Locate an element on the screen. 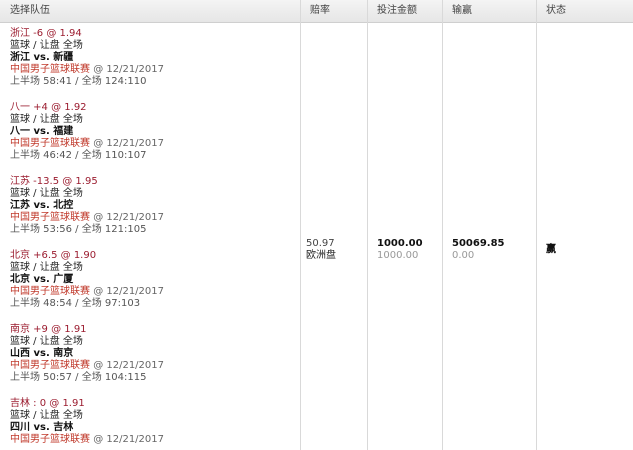 Image resolution: width=633 pixels, height=450 pixels. stake-cell: 1000.00 1000.00 is located at coordinates (400, 250).